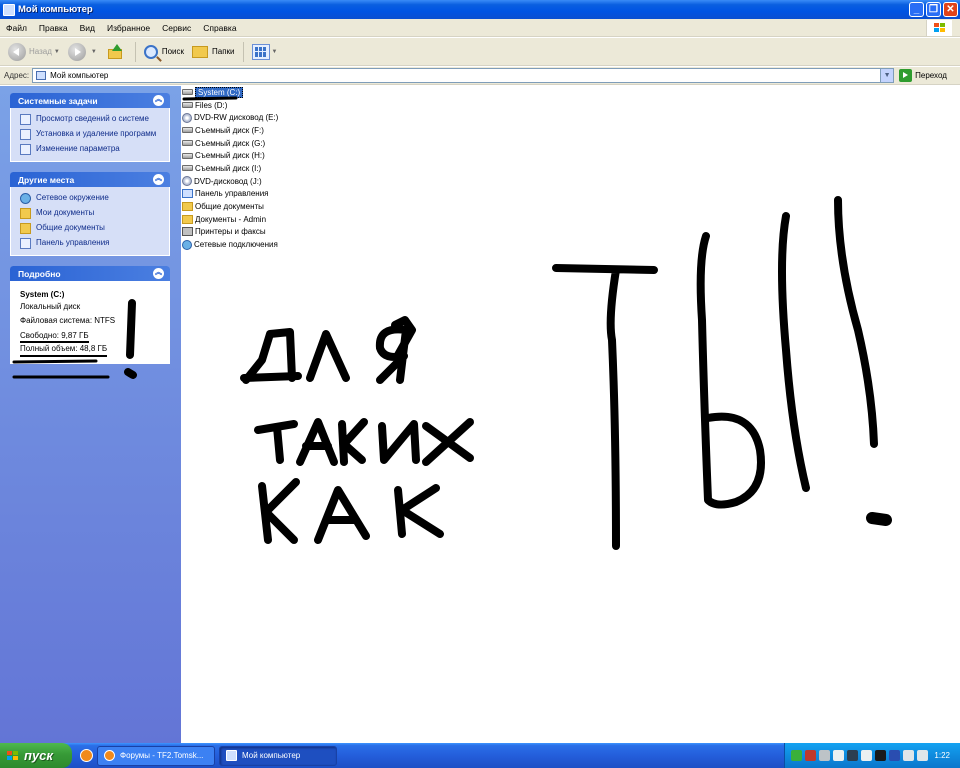 This screenshot has height=768, width=960. I want to click on other-places-header: Другие места ︽, so click(90, 179).